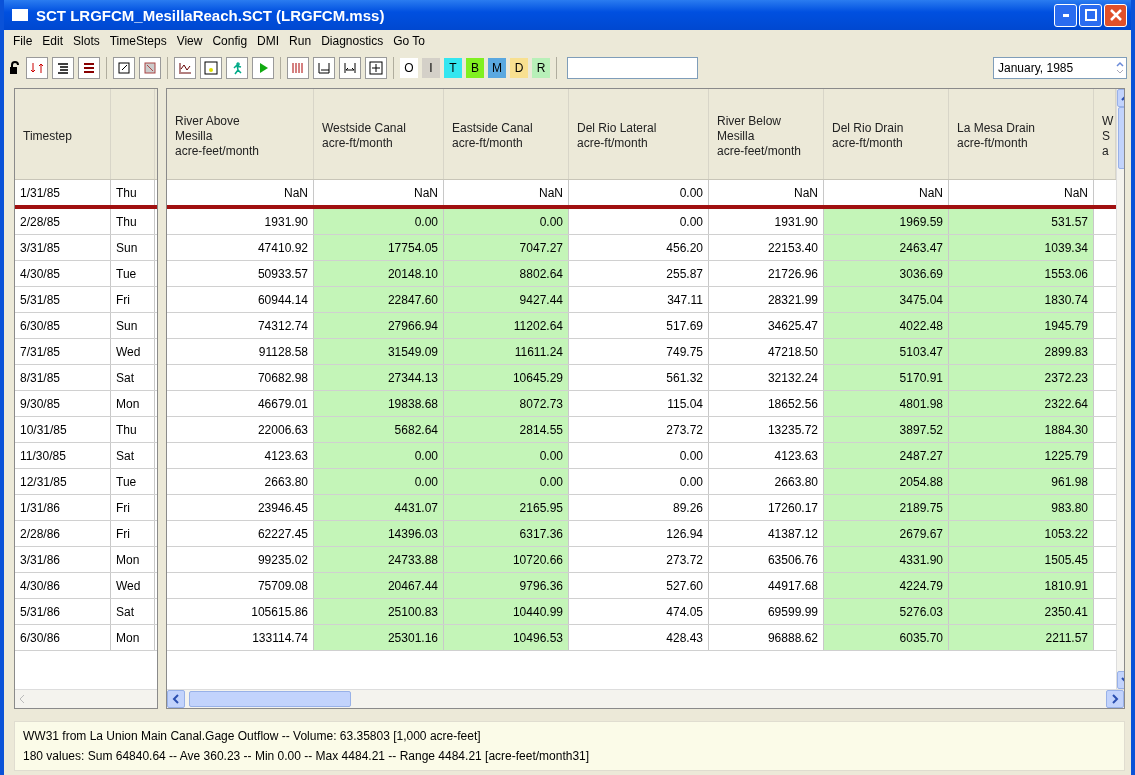  What do you see at coordinates (506, 247) in the screenshot?
I see `table-cell: 7047.27` at bounding box center [506, 247].